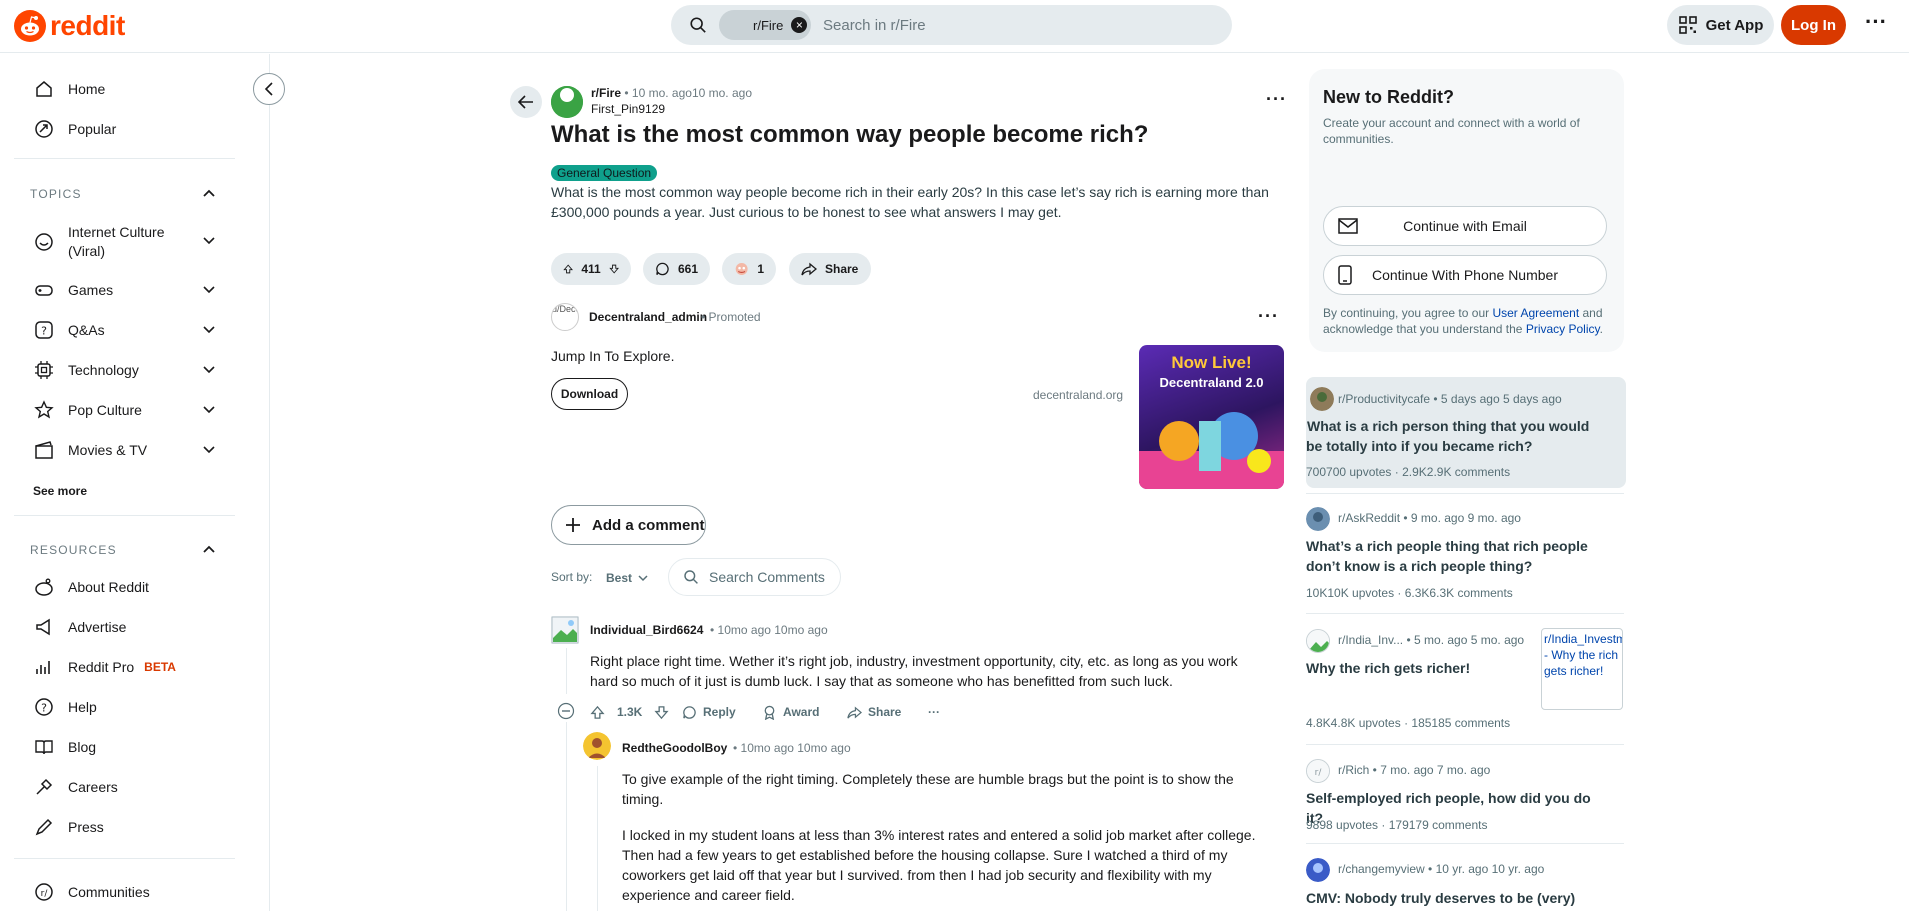 This screenshot has width=1909, height=911. Describe the element at coordinates (1211, 417) in the screenshot. I see `promo-thumbnail: Now Live! Decentraland 2.0` at that location.